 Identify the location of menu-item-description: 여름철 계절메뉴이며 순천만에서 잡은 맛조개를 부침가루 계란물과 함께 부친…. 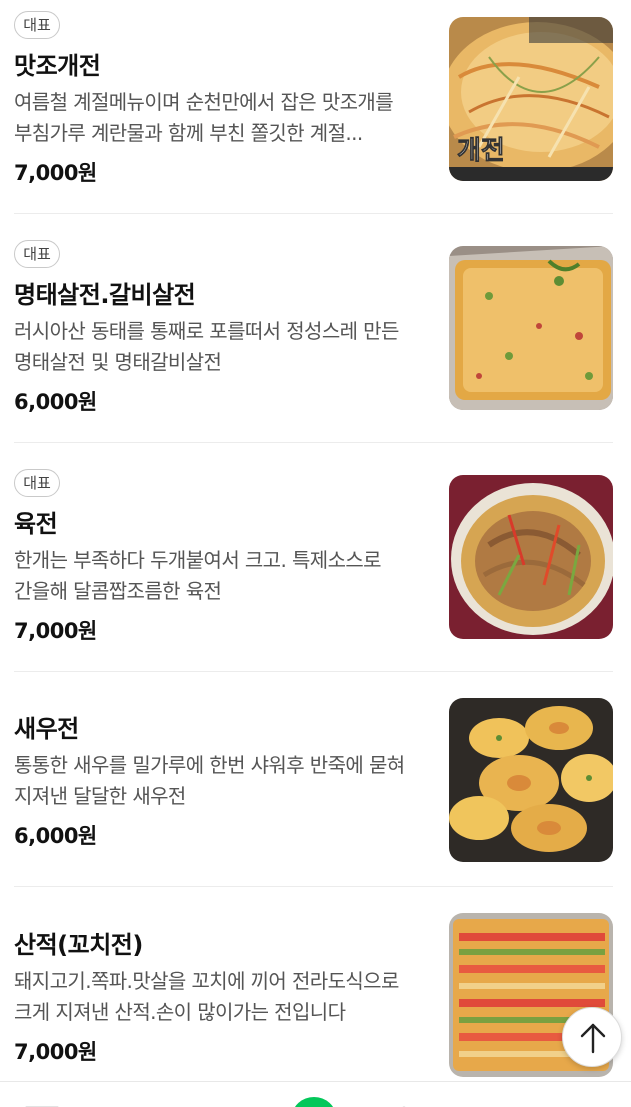
(204, 117).